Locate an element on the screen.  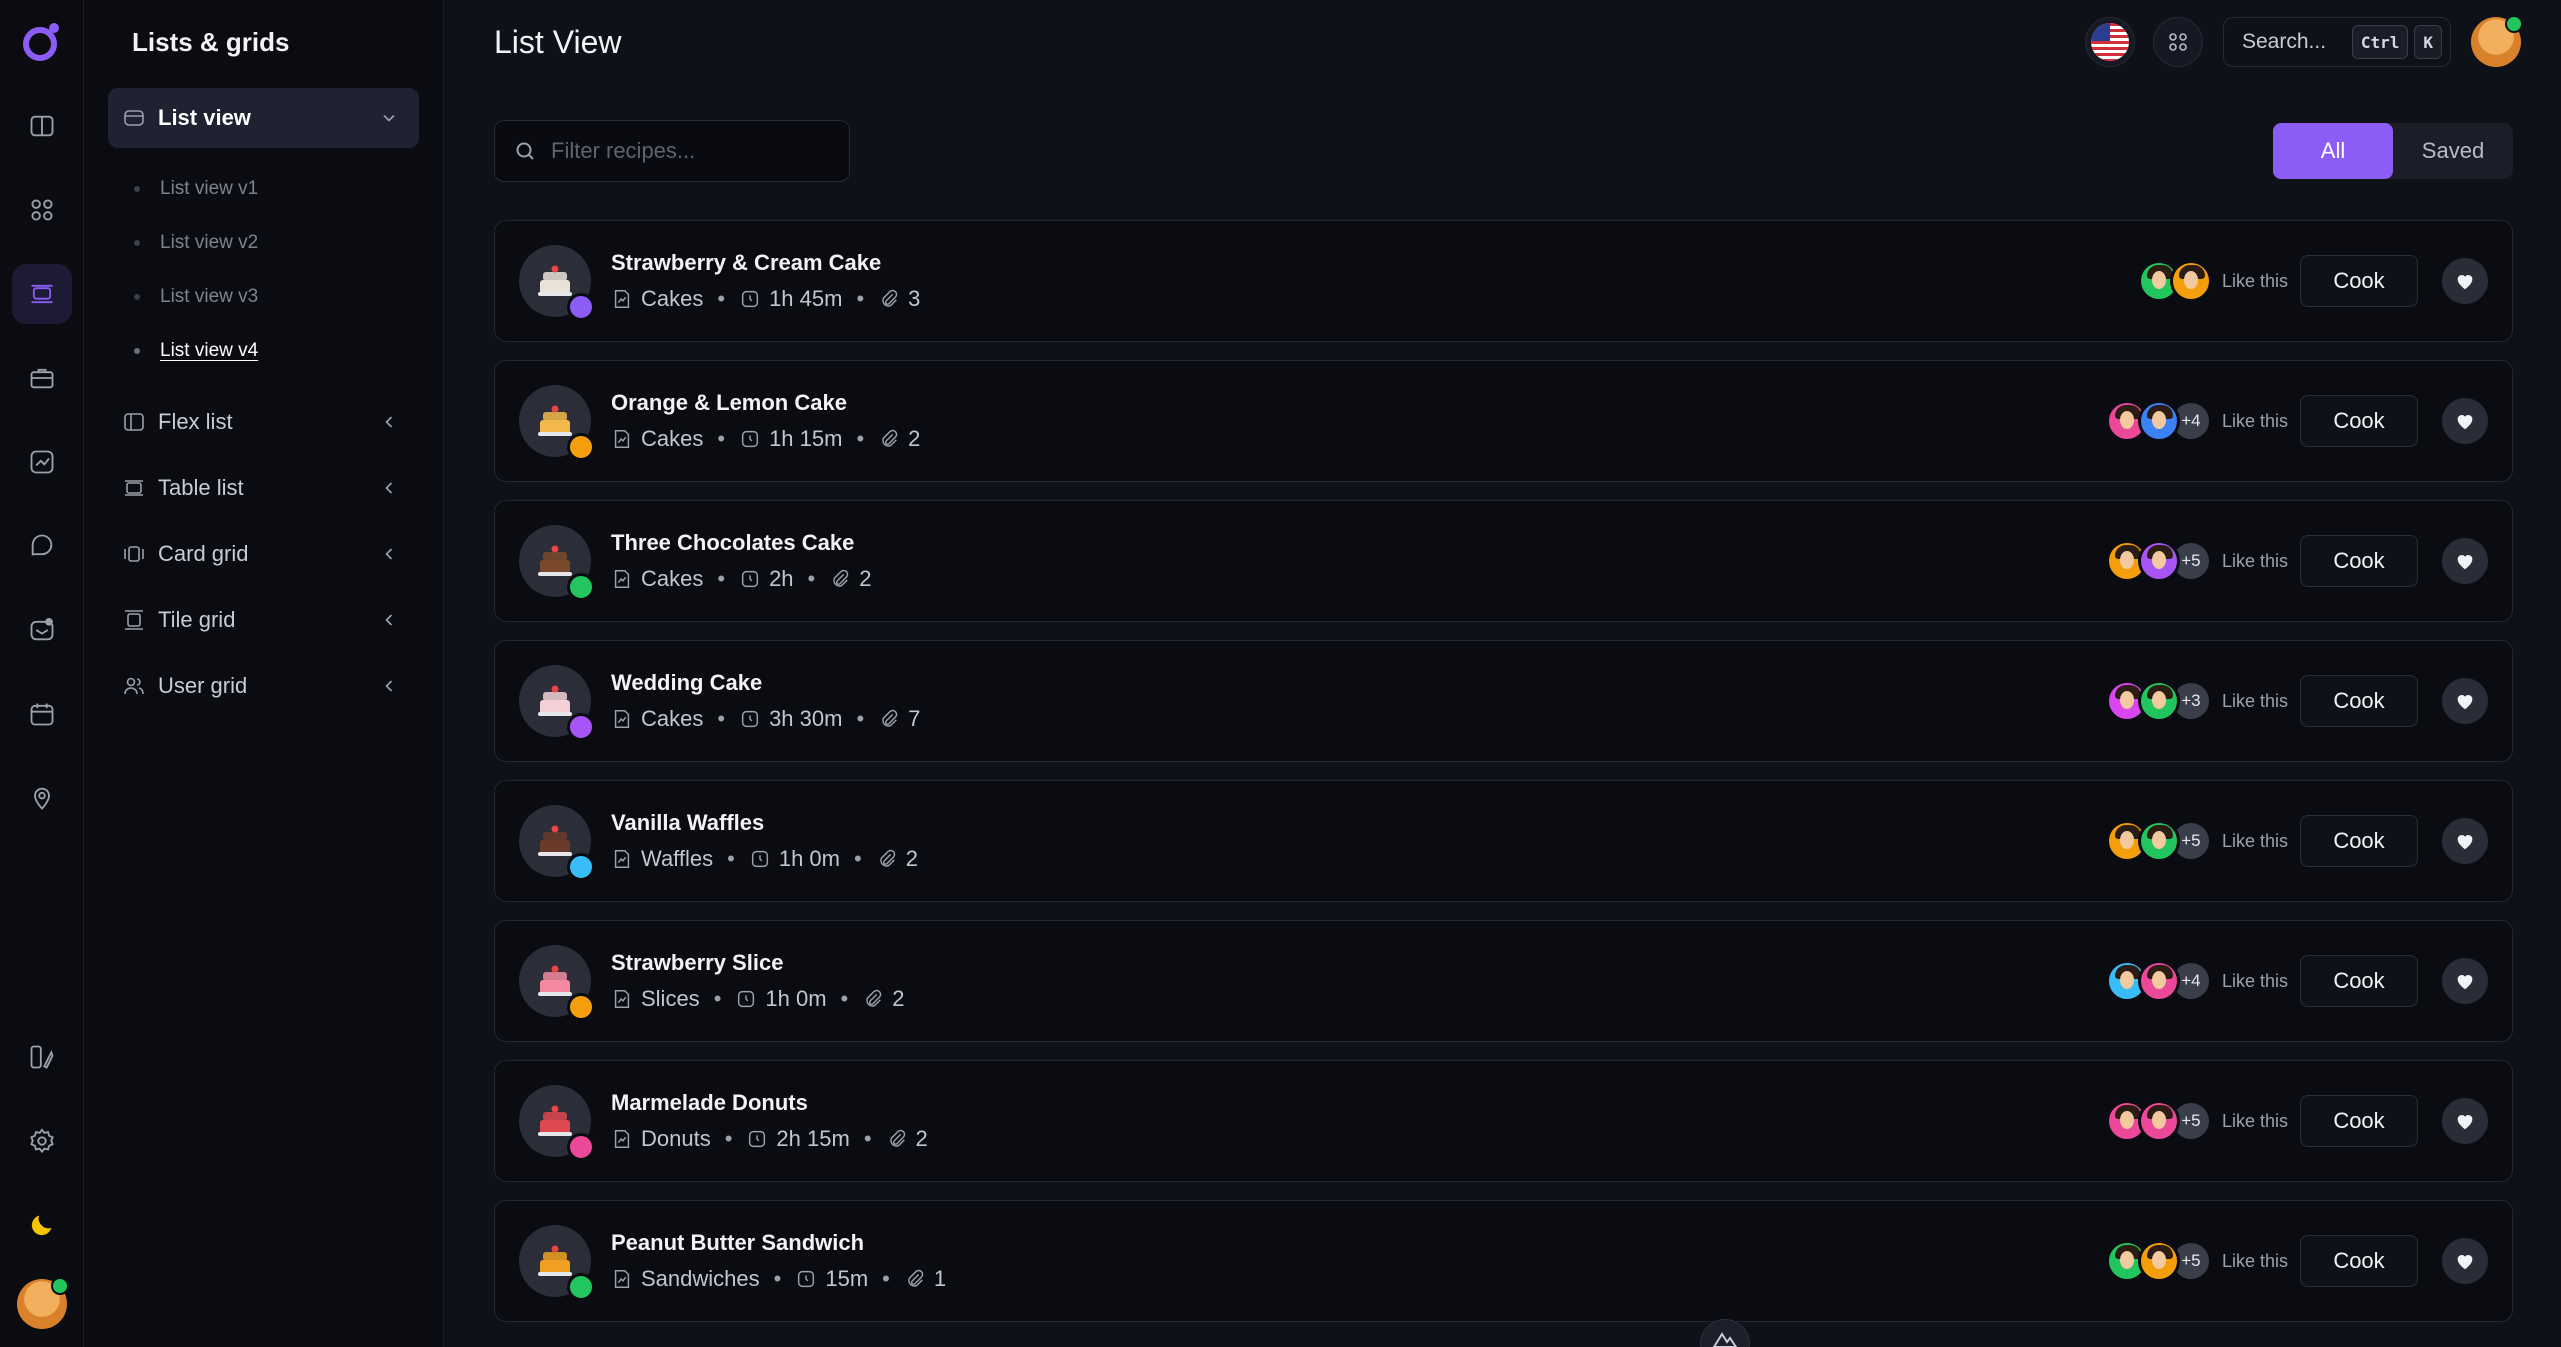
recipe-category: Donuts is located at coordinates (676, 1138).